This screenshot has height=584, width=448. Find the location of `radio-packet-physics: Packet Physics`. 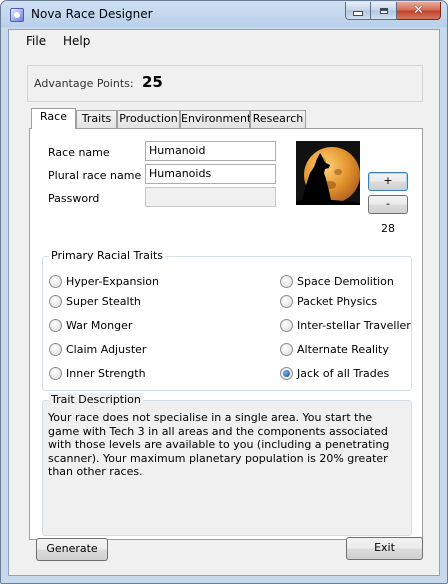

radio-packet-physics: Packet Physics is located at coordinates (328, 302).